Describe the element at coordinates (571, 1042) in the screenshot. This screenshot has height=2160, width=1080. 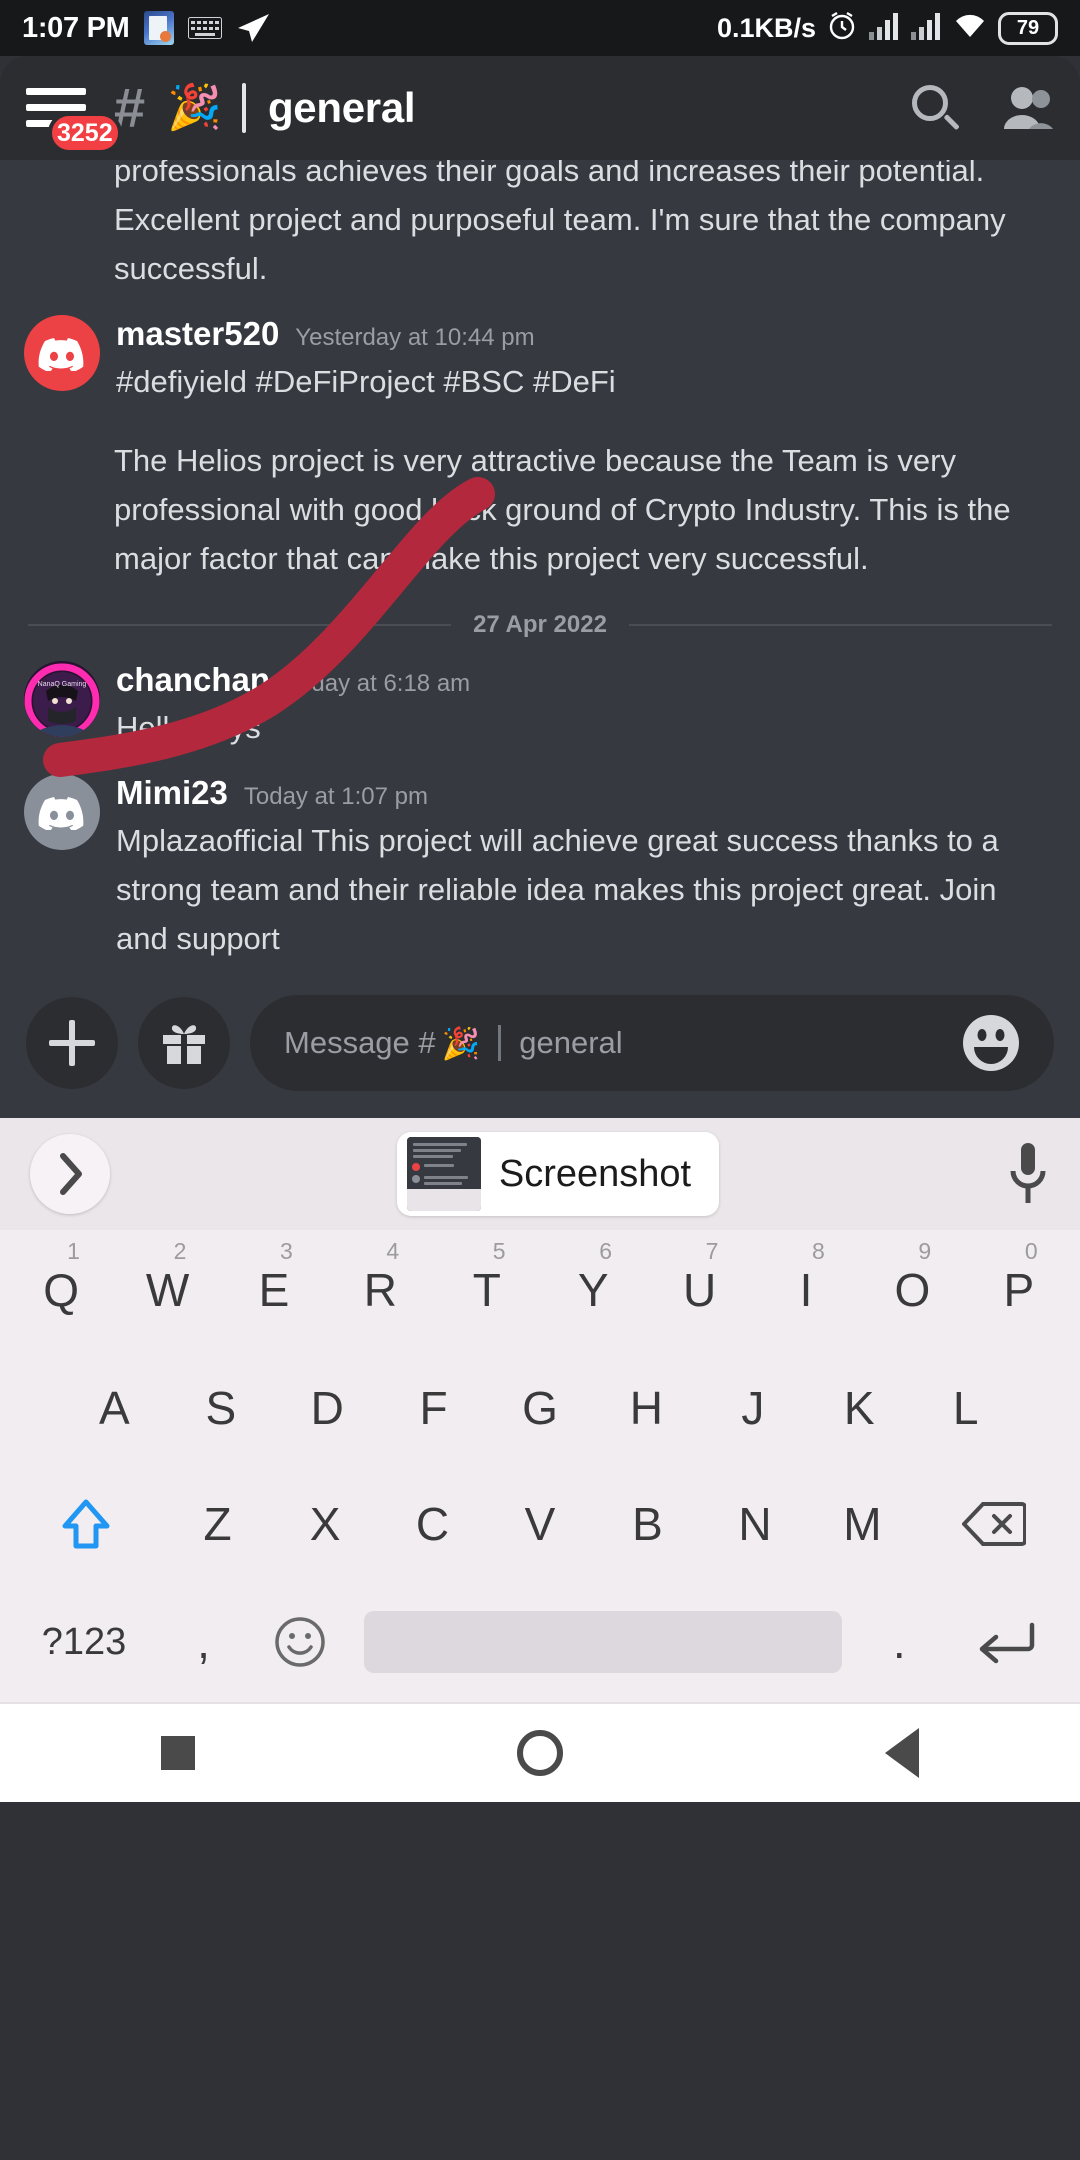
I see `placeholder-channel: general` at that location.